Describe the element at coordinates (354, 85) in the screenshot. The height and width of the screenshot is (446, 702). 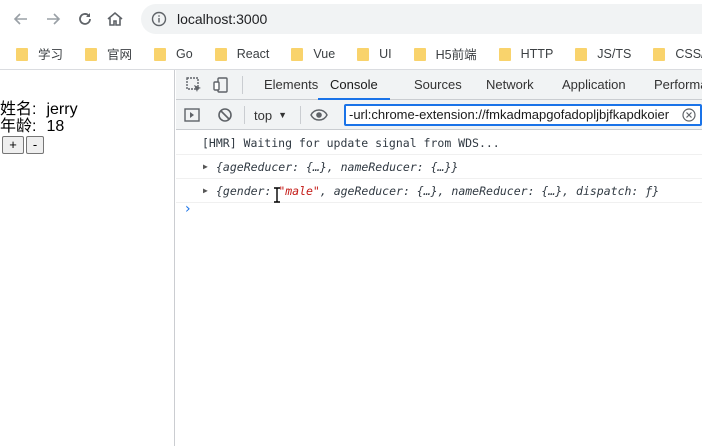
I see `tab-console: Console` at that location.